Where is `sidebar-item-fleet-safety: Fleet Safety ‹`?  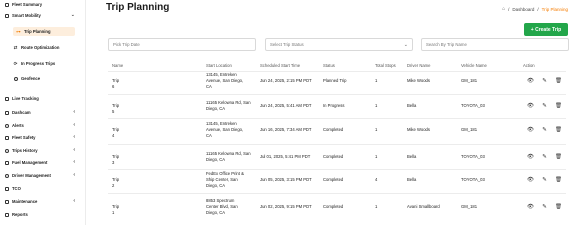
sidebar-item-fleet-safety: Fleet Safety ‹ is located at coordinates (43, 137).